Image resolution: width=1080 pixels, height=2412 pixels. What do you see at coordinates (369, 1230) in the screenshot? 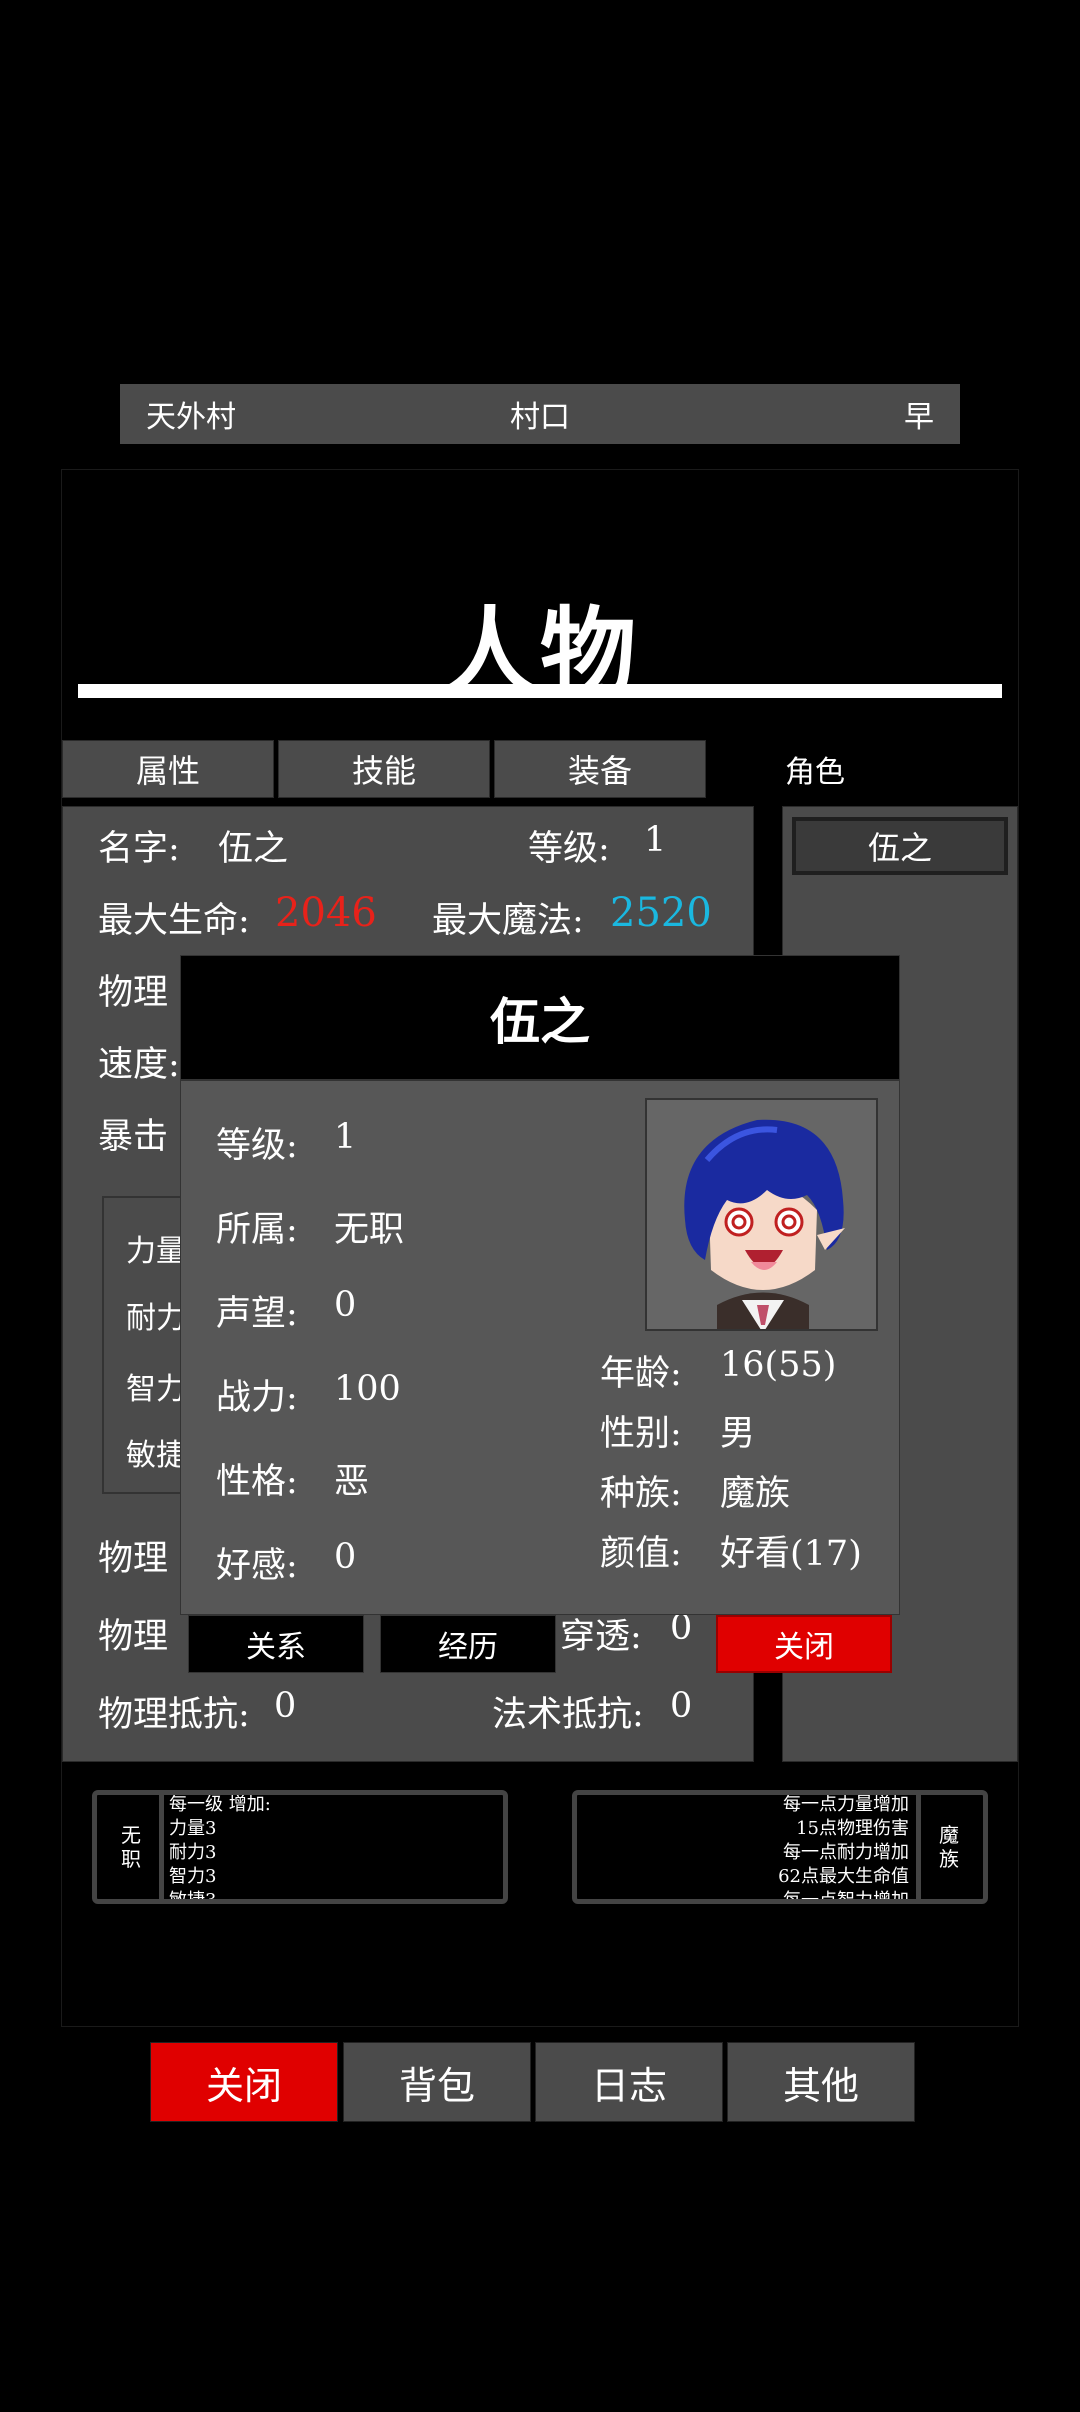
I see `popup-affiliation-value: 无职` at bounding box center [369, 1230].